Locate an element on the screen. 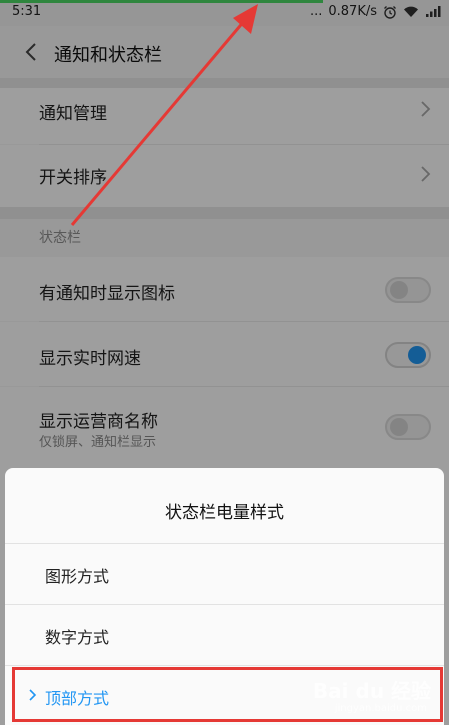  annotation-arrow is located at coordinates (164, 115).